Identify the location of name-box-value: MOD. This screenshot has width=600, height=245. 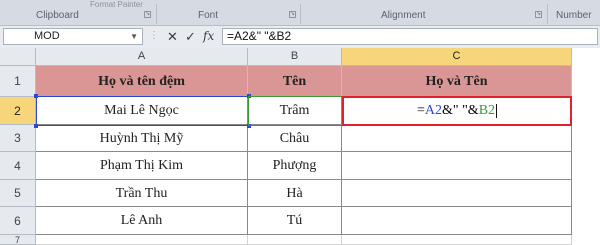
(47, 36).